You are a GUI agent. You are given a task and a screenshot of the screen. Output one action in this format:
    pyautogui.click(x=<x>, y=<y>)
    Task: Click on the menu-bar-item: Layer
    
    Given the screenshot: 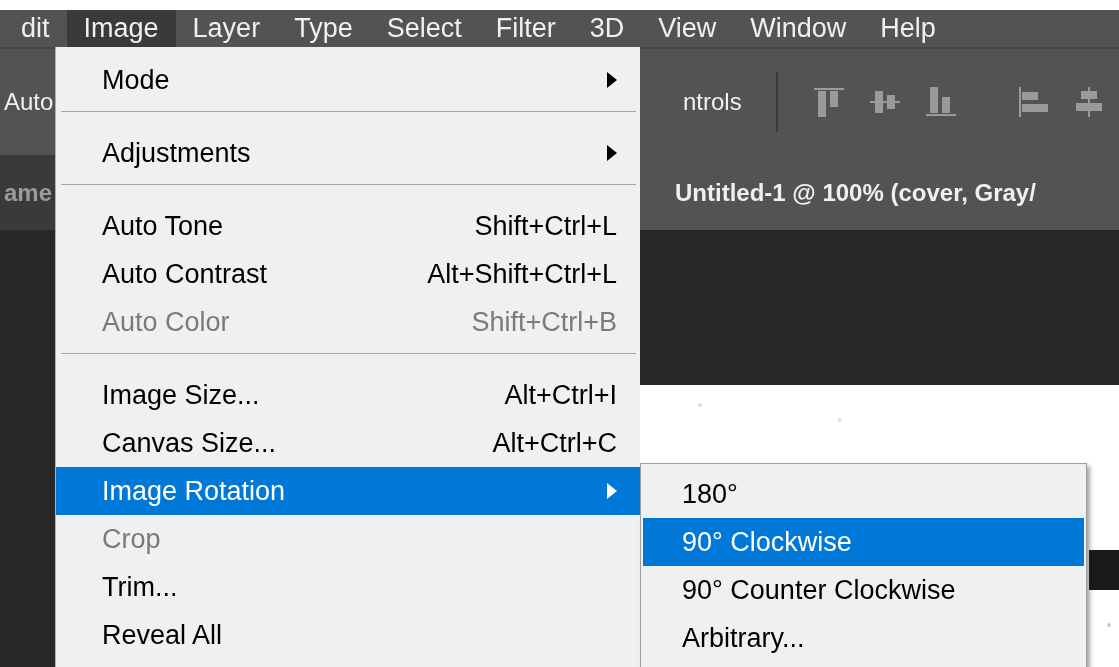 What is the action you would take?
    pyautogui.click(x=226, y=28)
    